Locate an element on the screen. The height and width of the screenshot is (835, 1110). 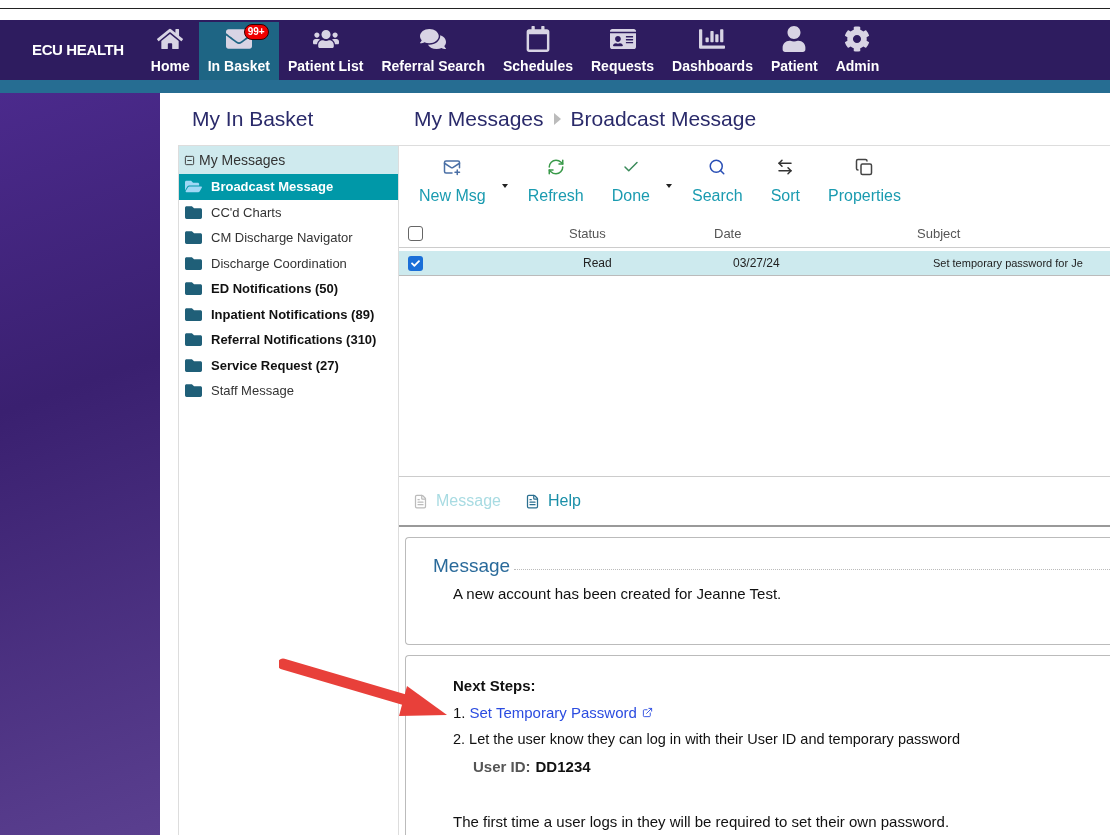
mail-plus-icon is located at coordinates (452, 167).